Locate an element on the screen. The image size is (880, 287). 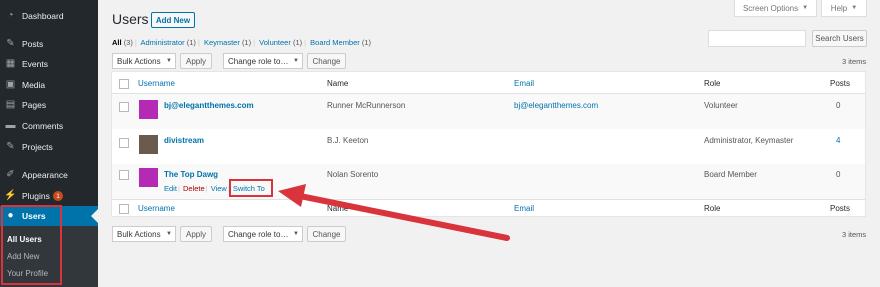
delete-link: Delete is located at coordinates (194, 188).